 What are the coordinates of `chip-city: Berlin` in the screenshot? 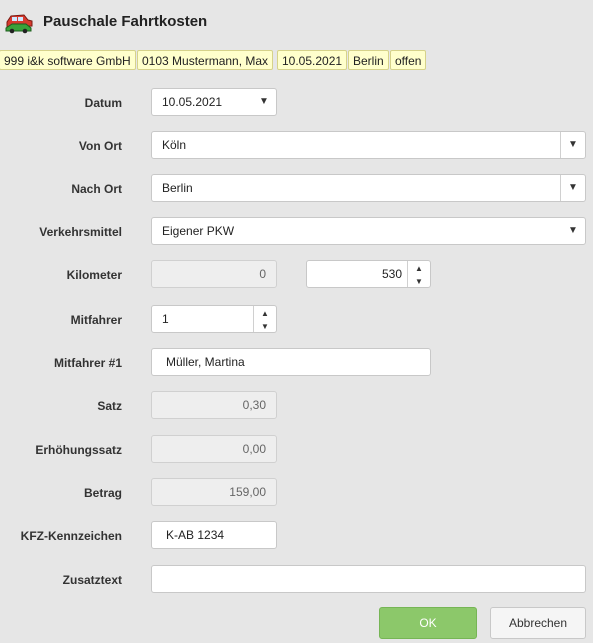 It's located at (368, 60).